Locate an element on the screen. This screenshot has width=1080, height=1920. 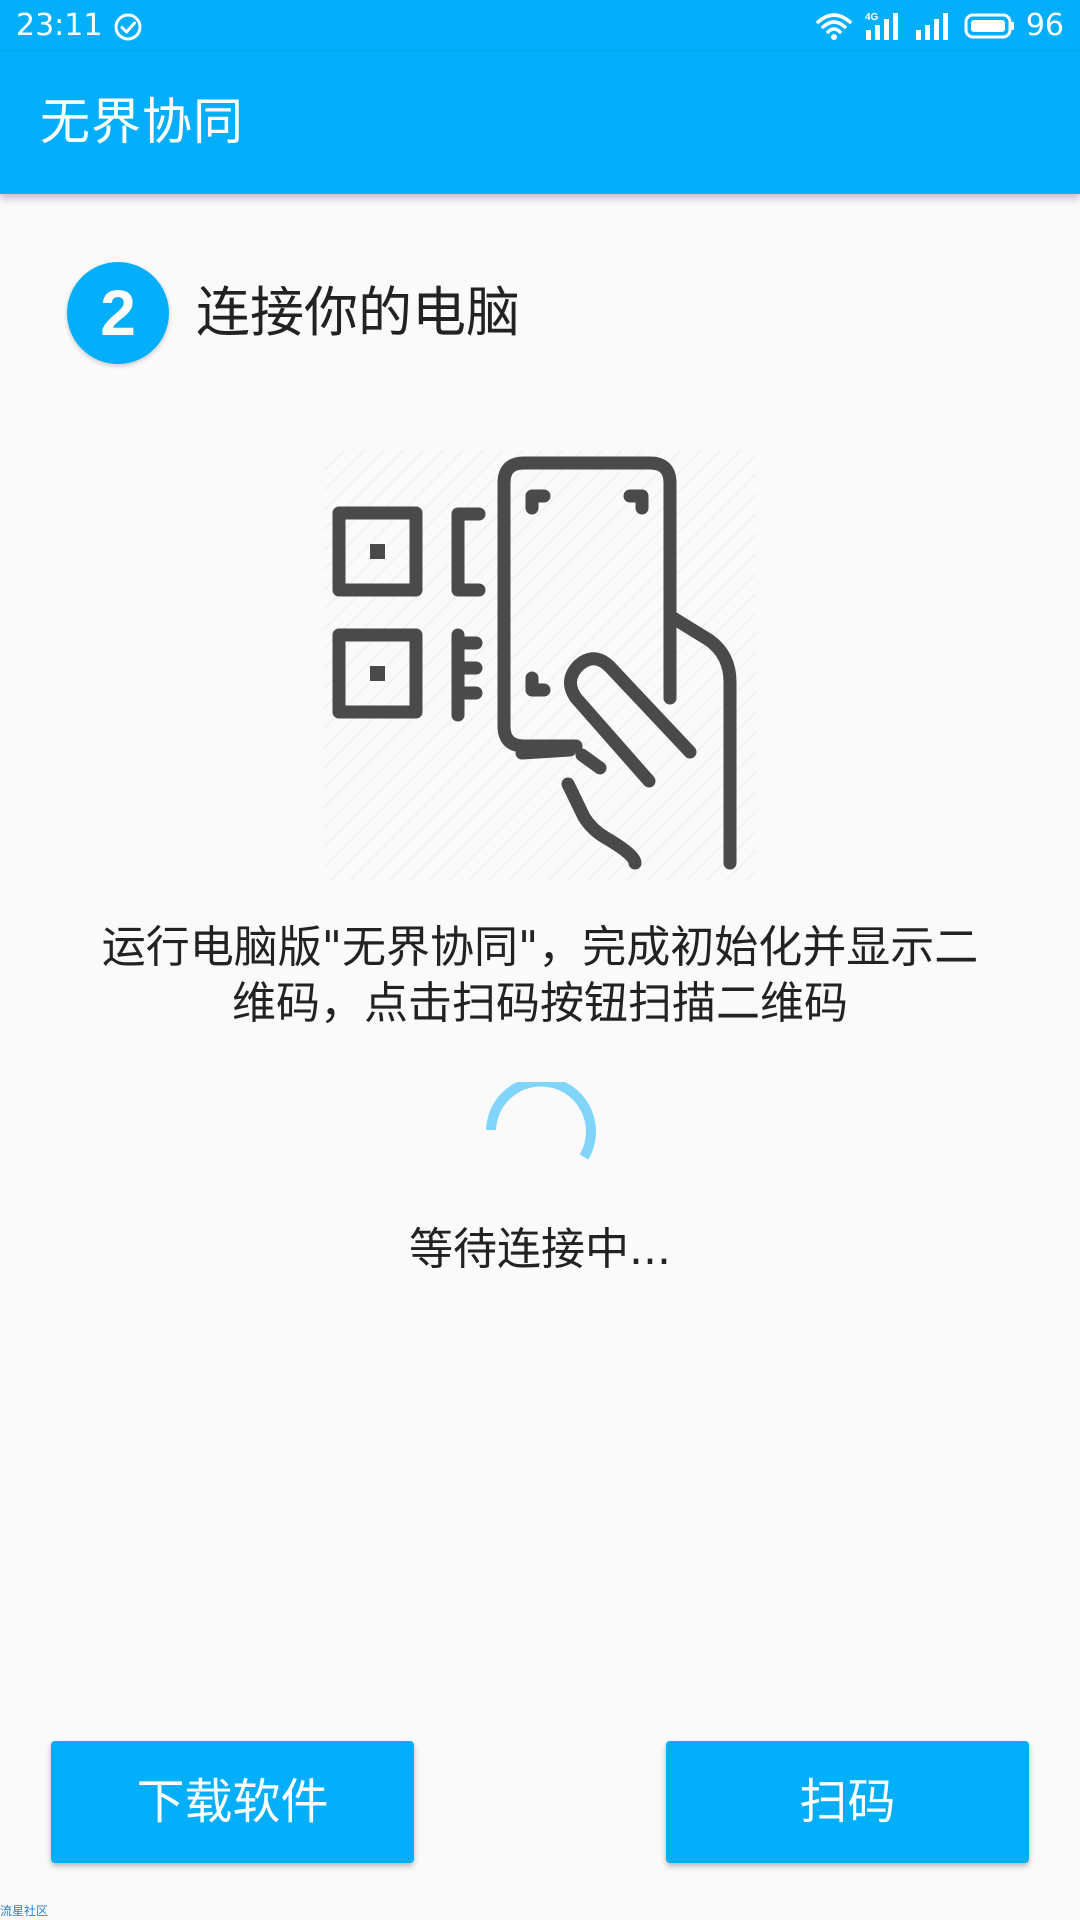
status-time: 23:11 is located at coordinates (59, 25).